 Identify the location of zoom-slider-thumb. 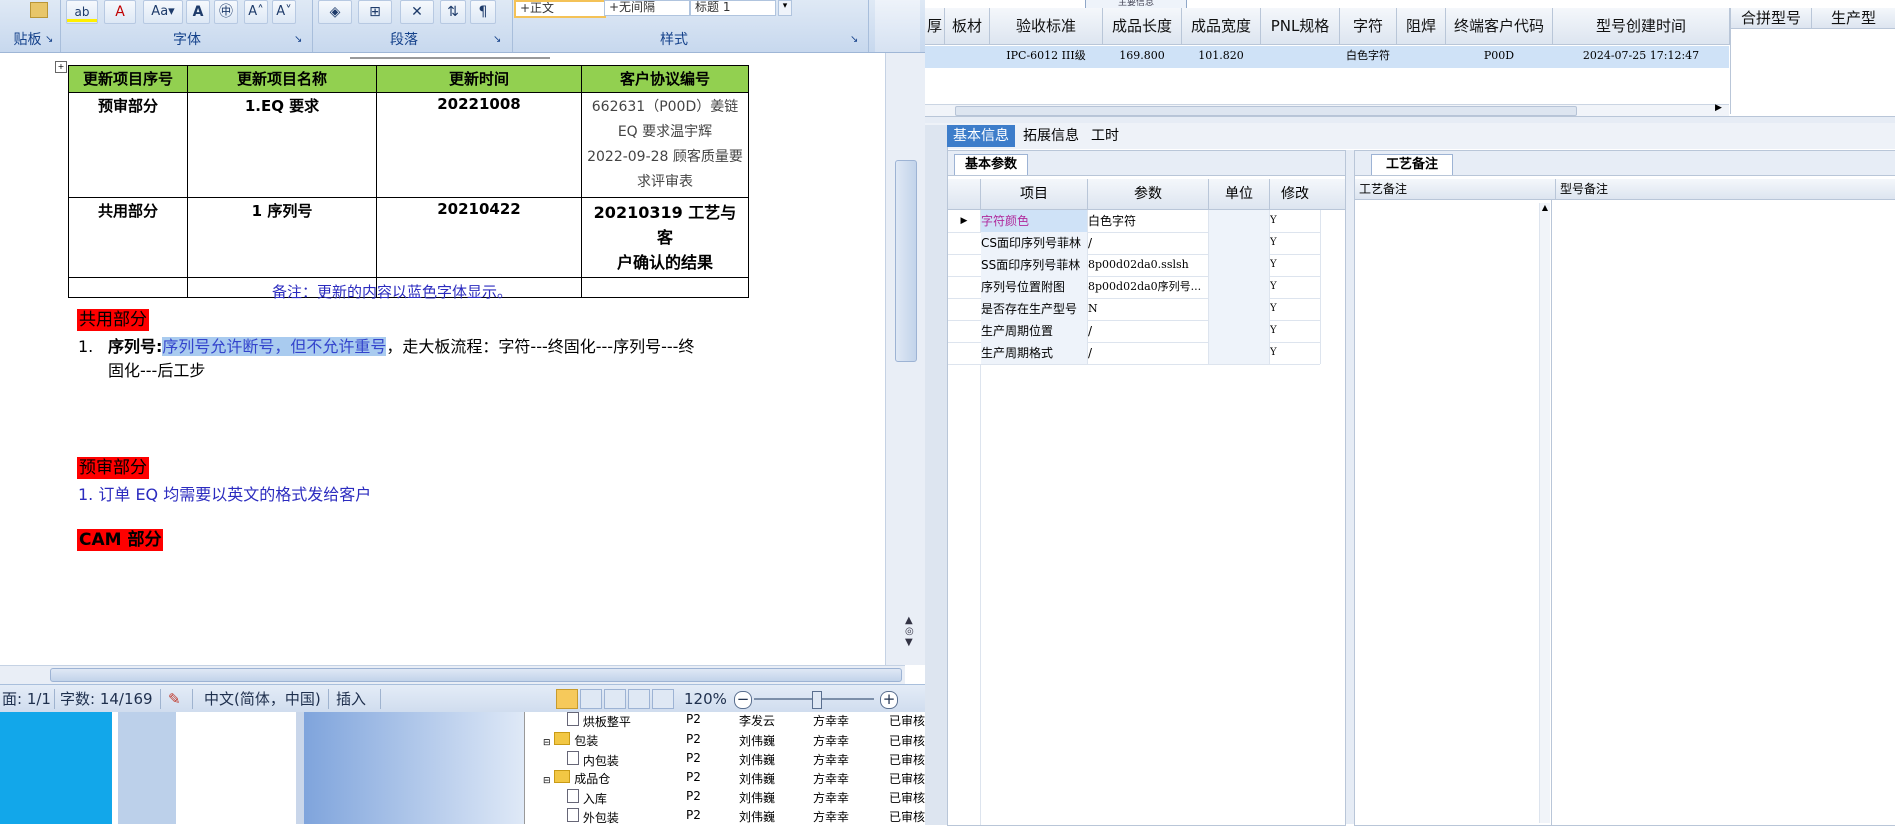
(817, 700).